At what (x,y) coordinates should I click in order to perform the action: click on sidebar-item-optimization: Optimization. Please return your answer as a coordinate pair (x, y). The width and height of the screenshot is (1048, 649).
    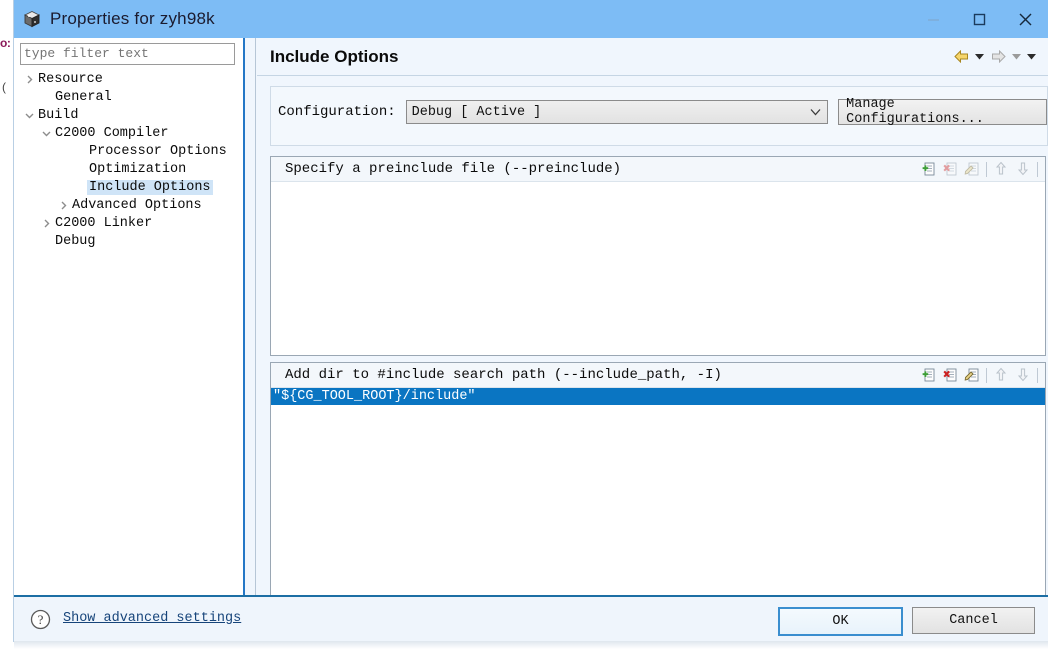
    Looking at the image, I should click on (128, 169).